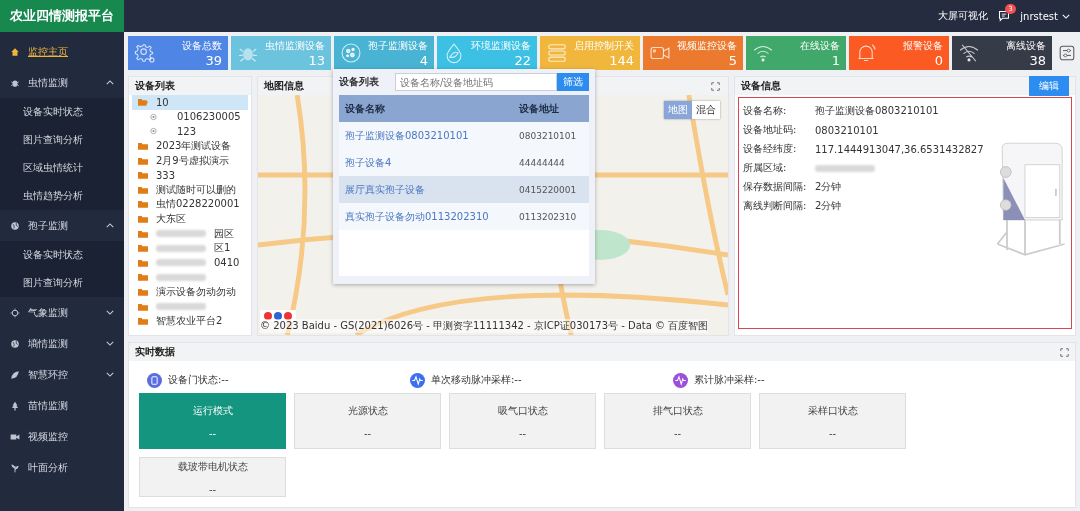 This screenshot has height=511, width=1080. Describe the element at coordinates (677, 410) in the screenshot. I see `tile-label: 排气口状态` at that location.